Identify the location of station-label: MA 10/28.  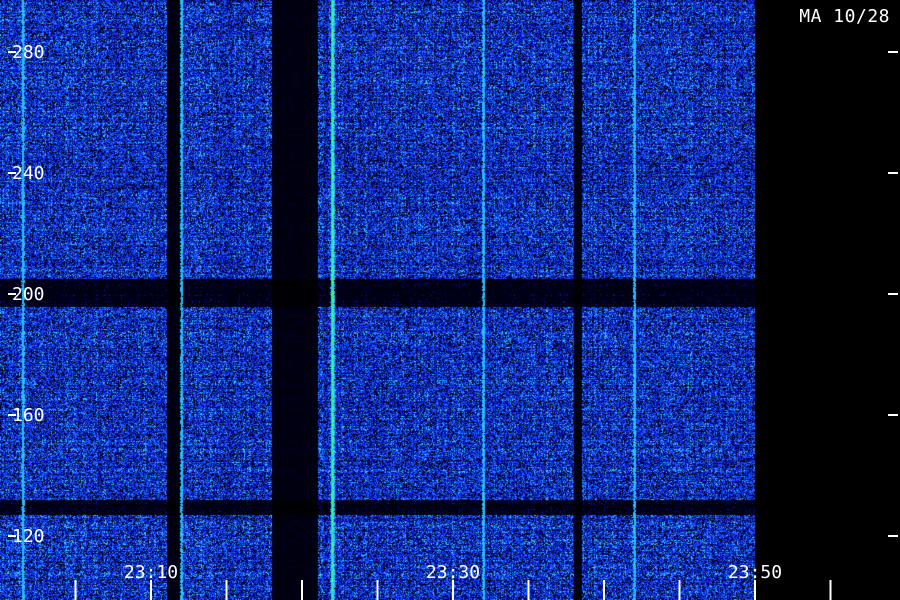
(844, 16).